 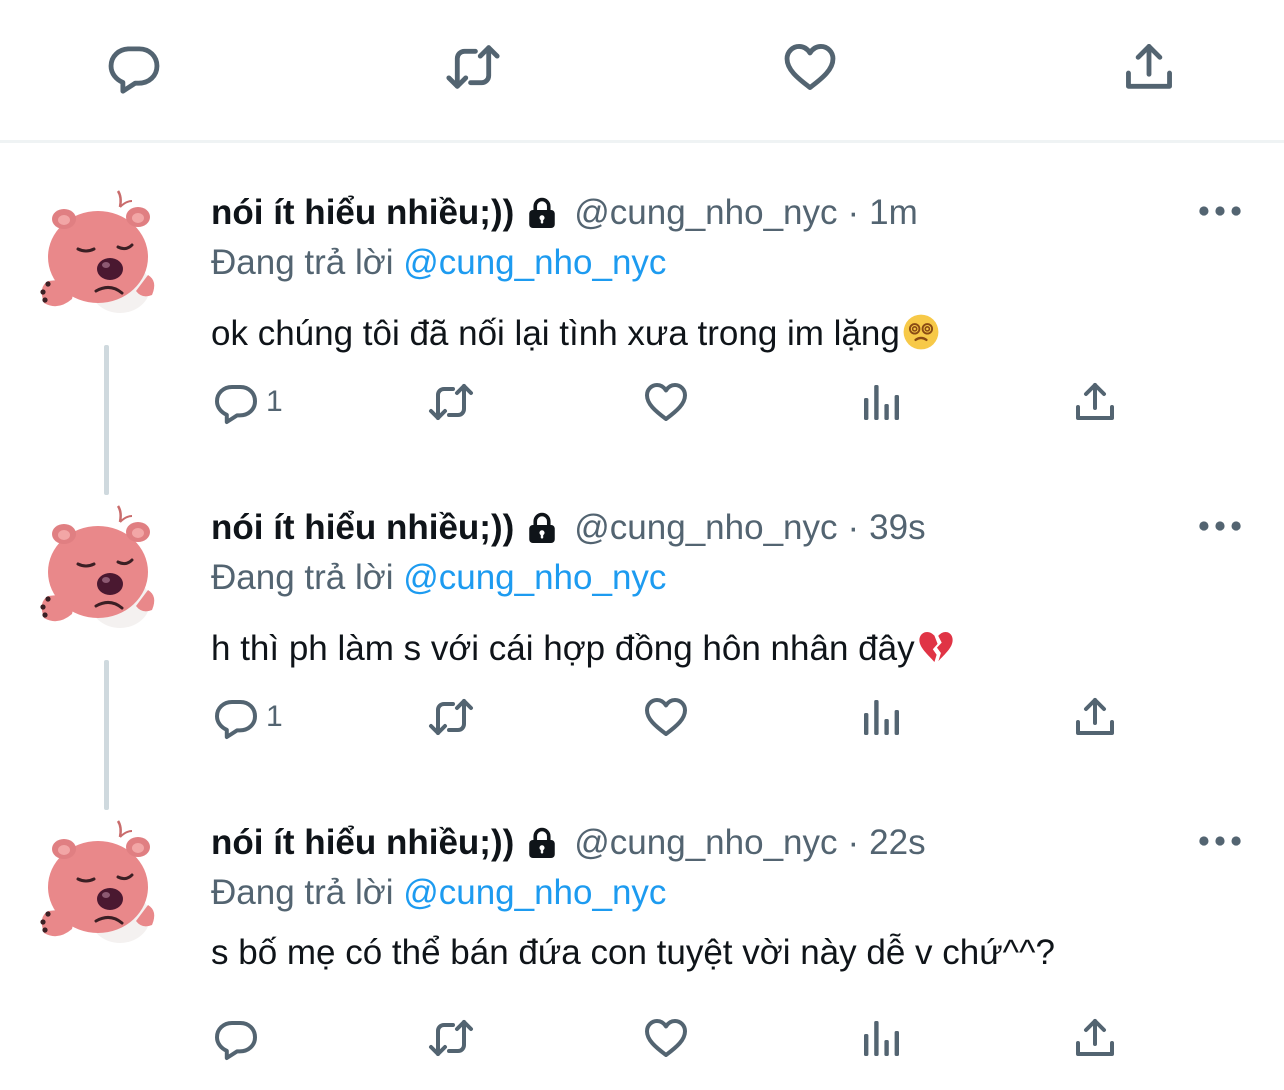 What do you see at coordinates (897, 843) in the screenshot?
I see `timestamp: 22s` at bounding box center [897, 843].